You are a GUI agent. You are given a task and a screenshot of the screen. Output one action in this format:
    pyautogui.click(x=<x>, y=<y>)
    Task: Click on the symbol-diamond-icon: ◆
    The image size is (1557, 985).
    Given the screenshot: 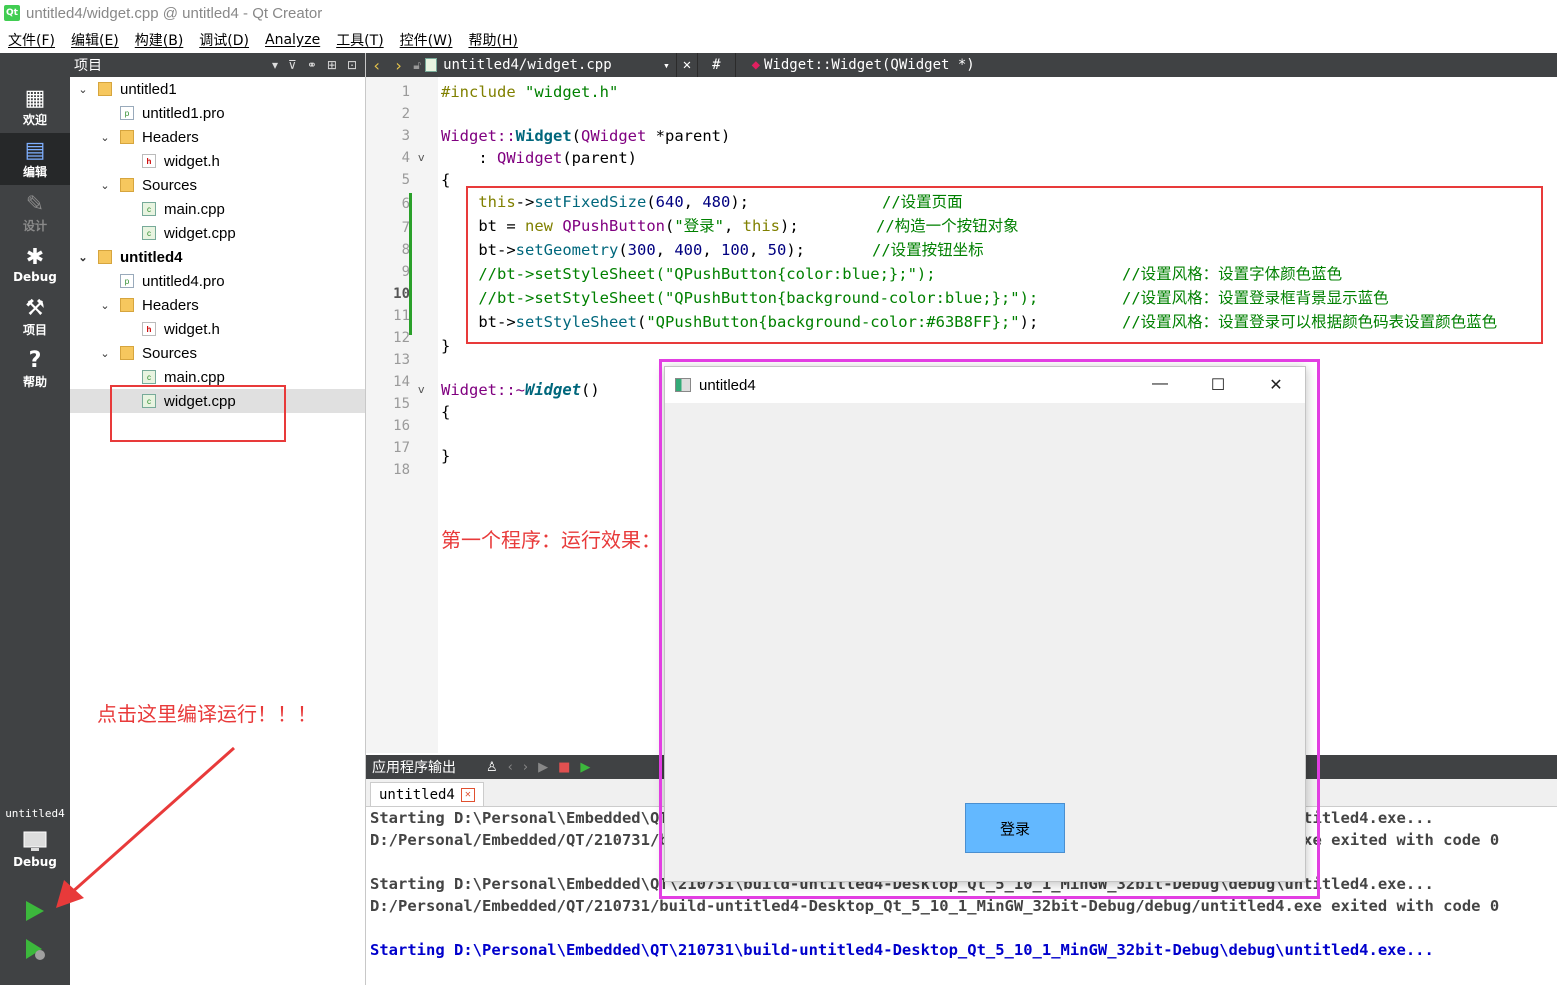 What is the action you would take?
    pyautogui.click(x=755, y=65)
    